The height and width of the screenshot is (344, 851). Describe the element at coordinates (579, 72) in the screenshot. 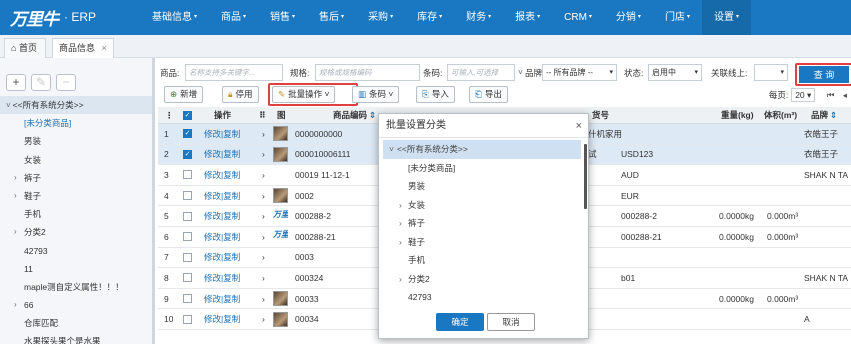

I see `brand-select: -- 所有品牌 -- ▾` at that location.